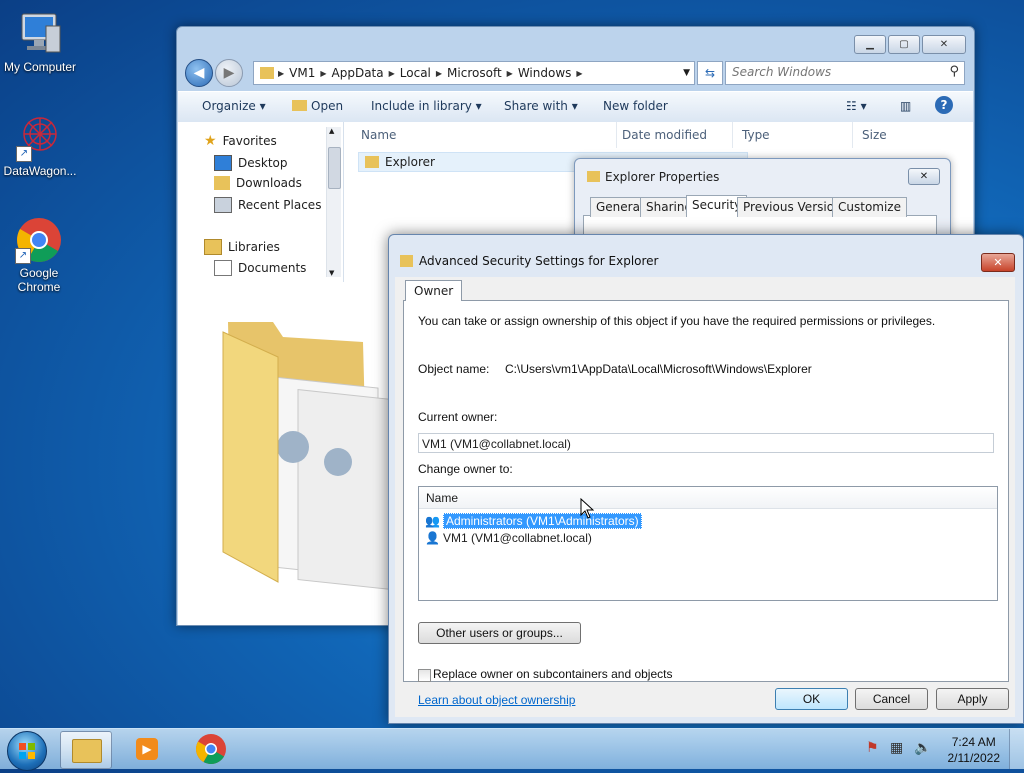  What do you see at coordinates (872, 748) in the screenshot?
I see `network-warning-icon: ⚑` at bounding box center [872, 748].